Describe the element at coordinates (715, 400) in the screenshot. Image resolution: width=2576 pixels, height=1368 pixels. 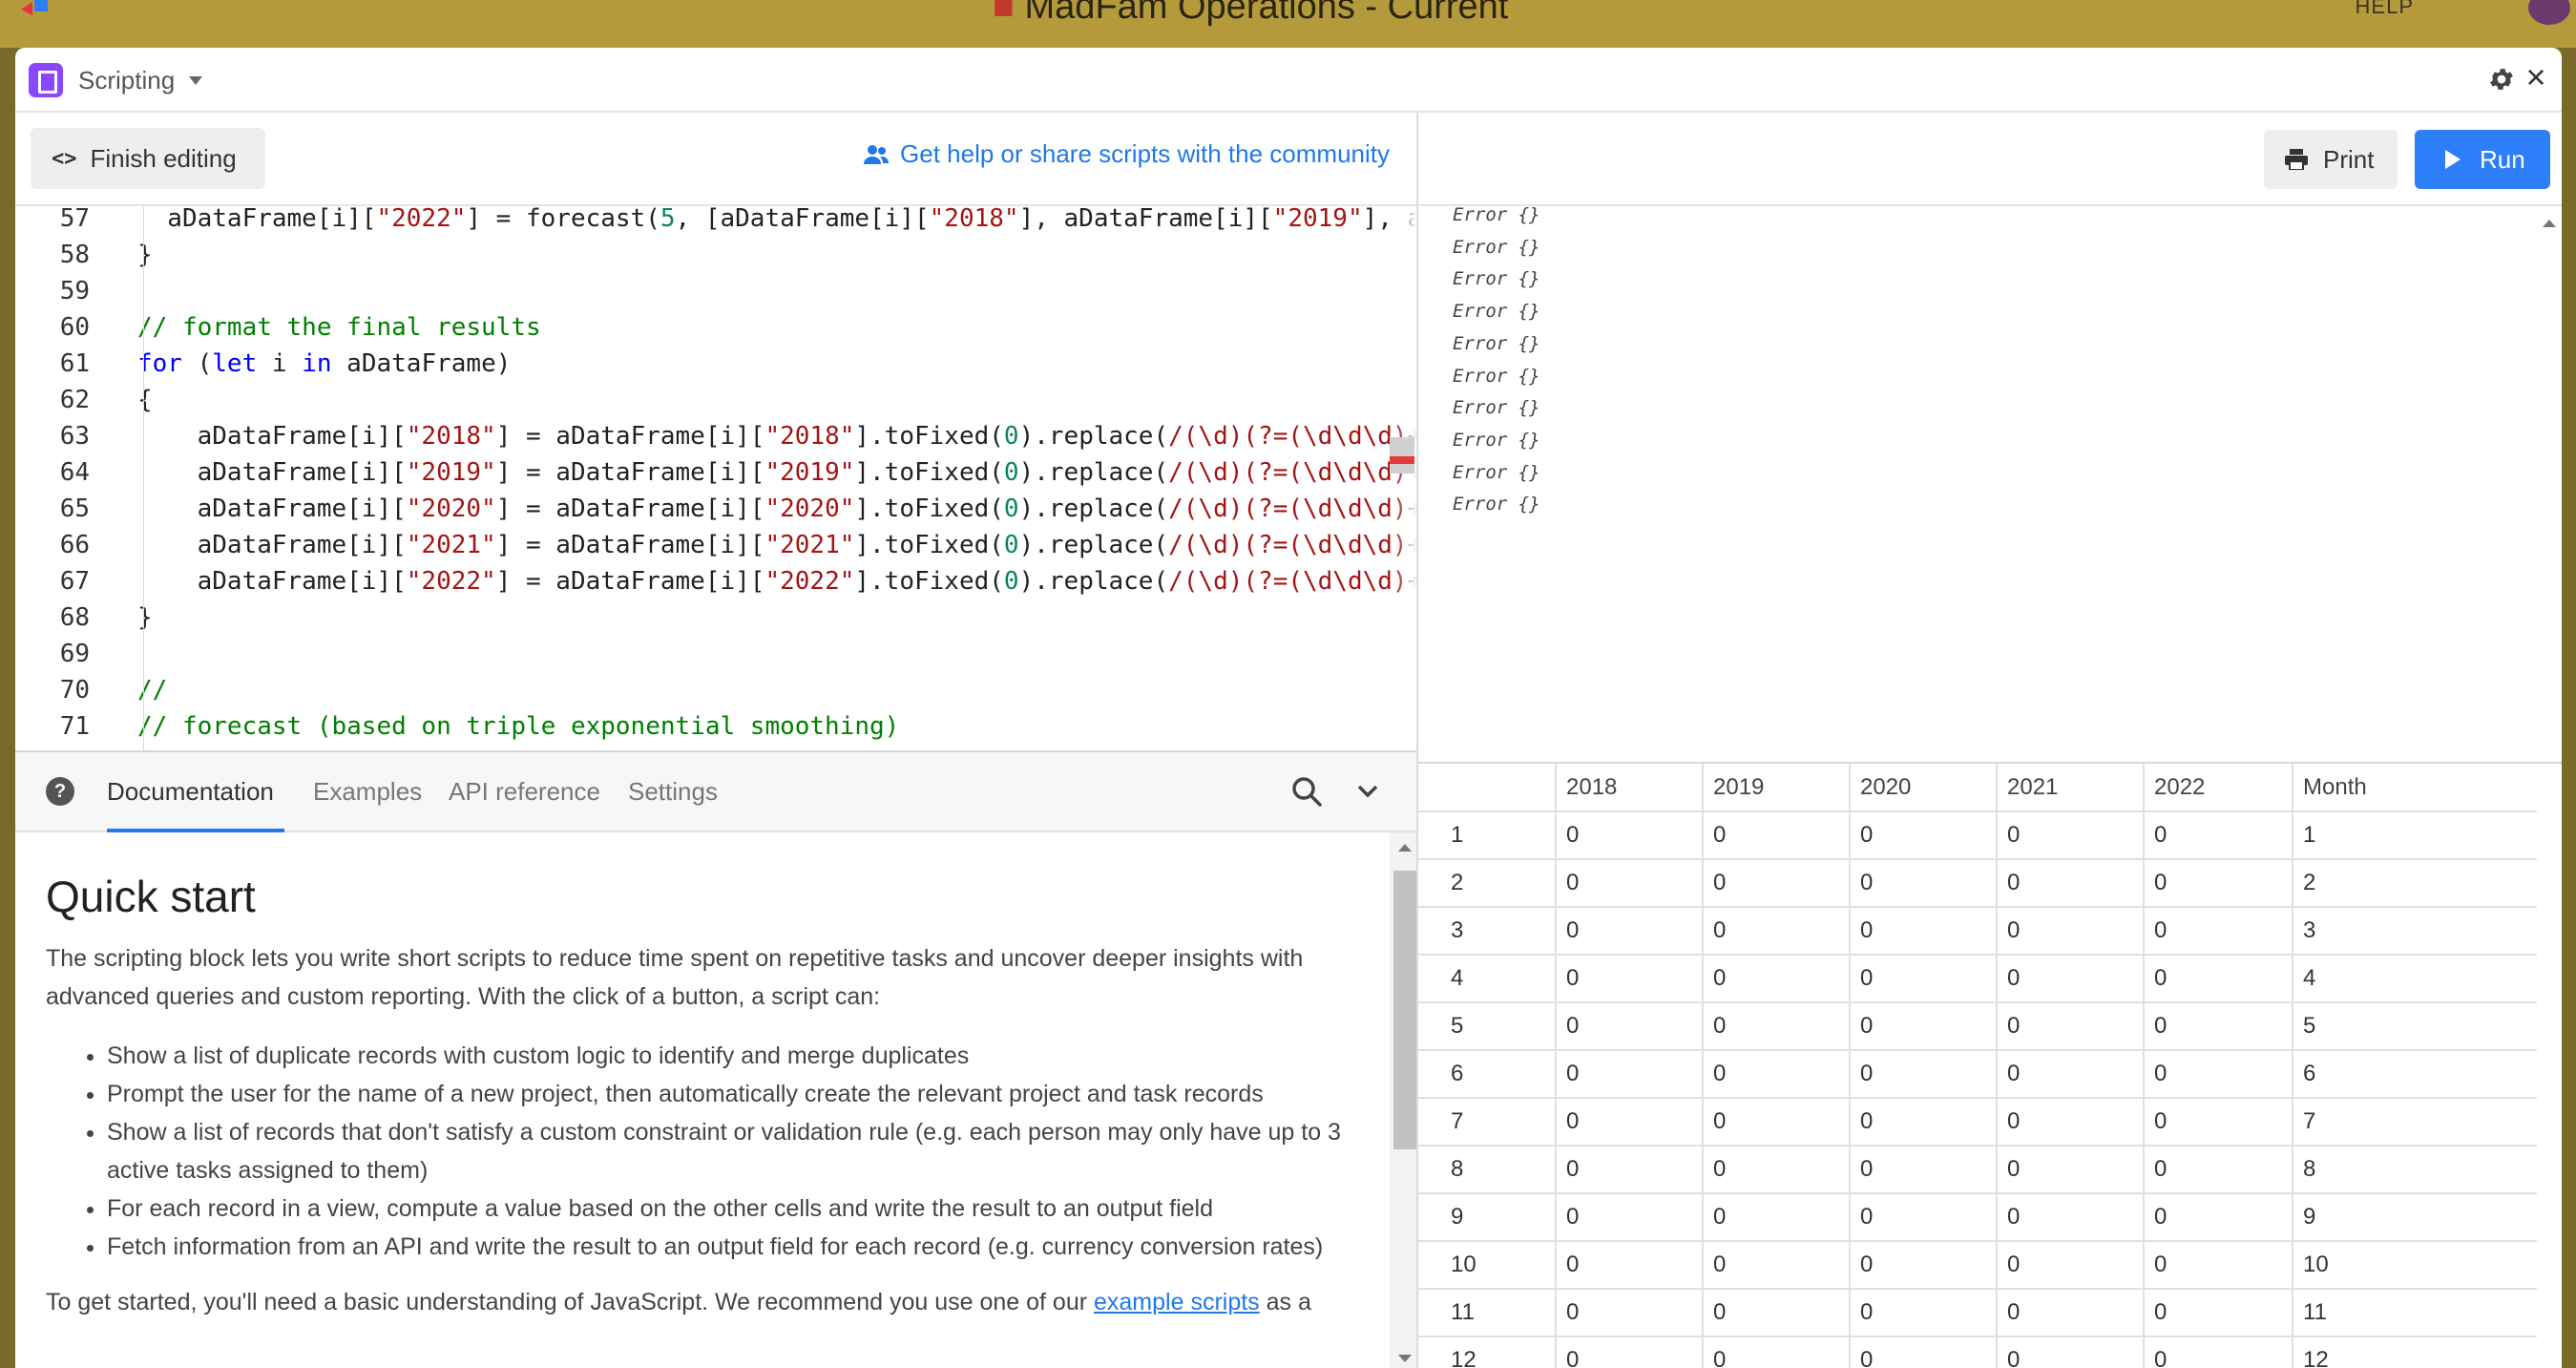
I see `code-line: 62 {` at that location.